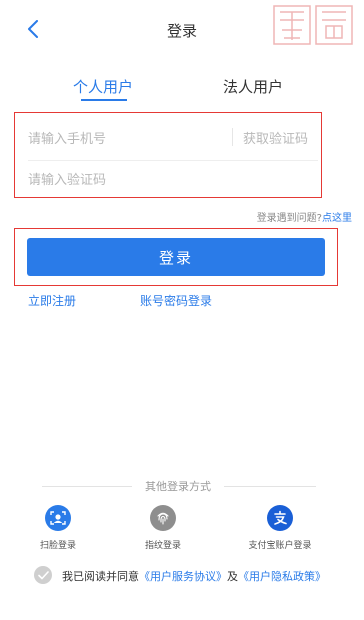 This screenshot has height=620, width=364. Describe the element at coordinates (280, 137) in the screenshot. I see `get-code-button: 获取验证码` at that location.